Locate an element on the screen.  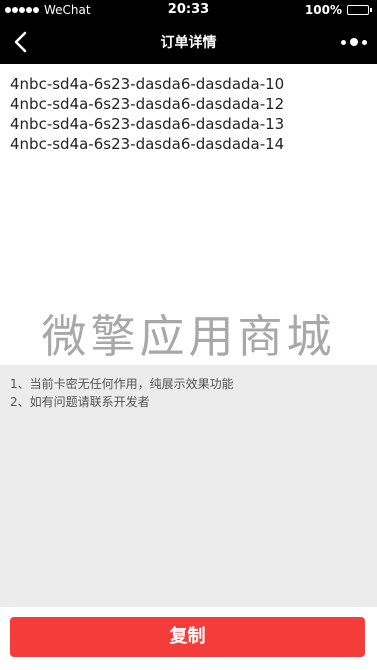
more-button is located at coordinates (354, 42).